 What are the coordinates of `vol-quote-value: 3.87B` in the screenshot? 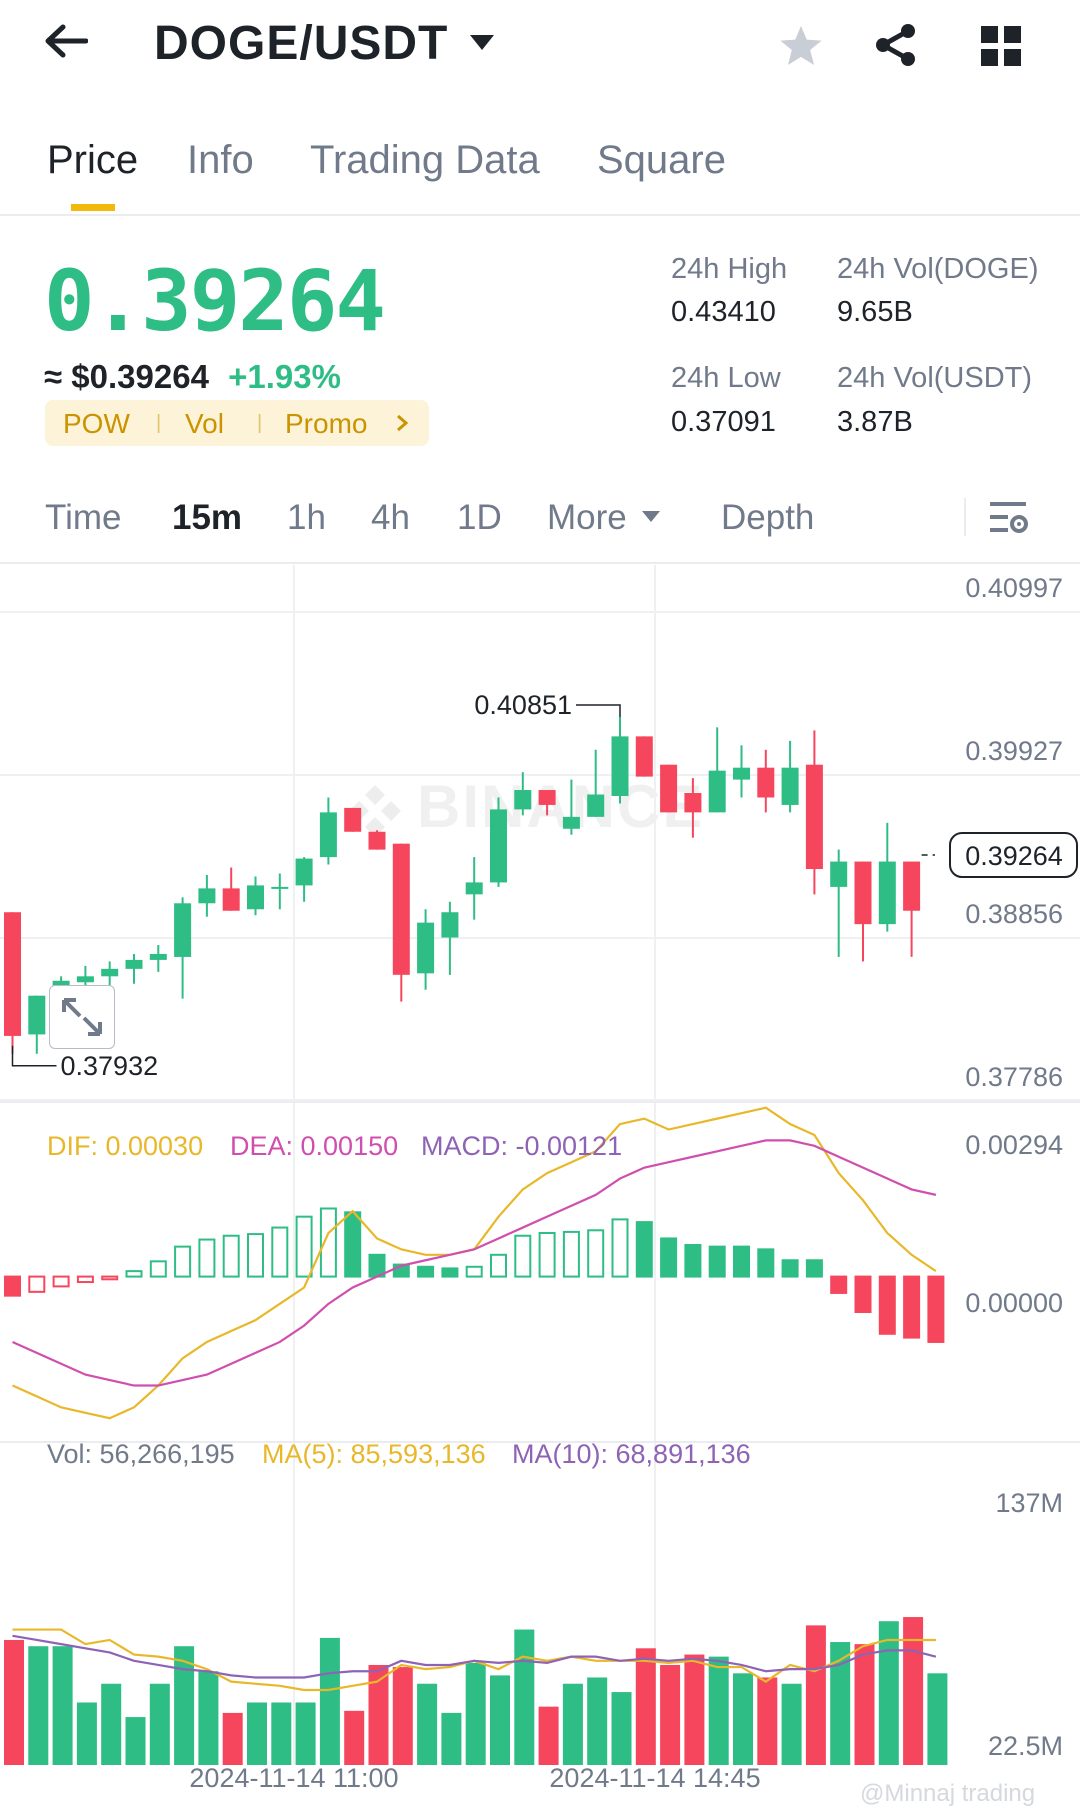 It's located at (875, 422).